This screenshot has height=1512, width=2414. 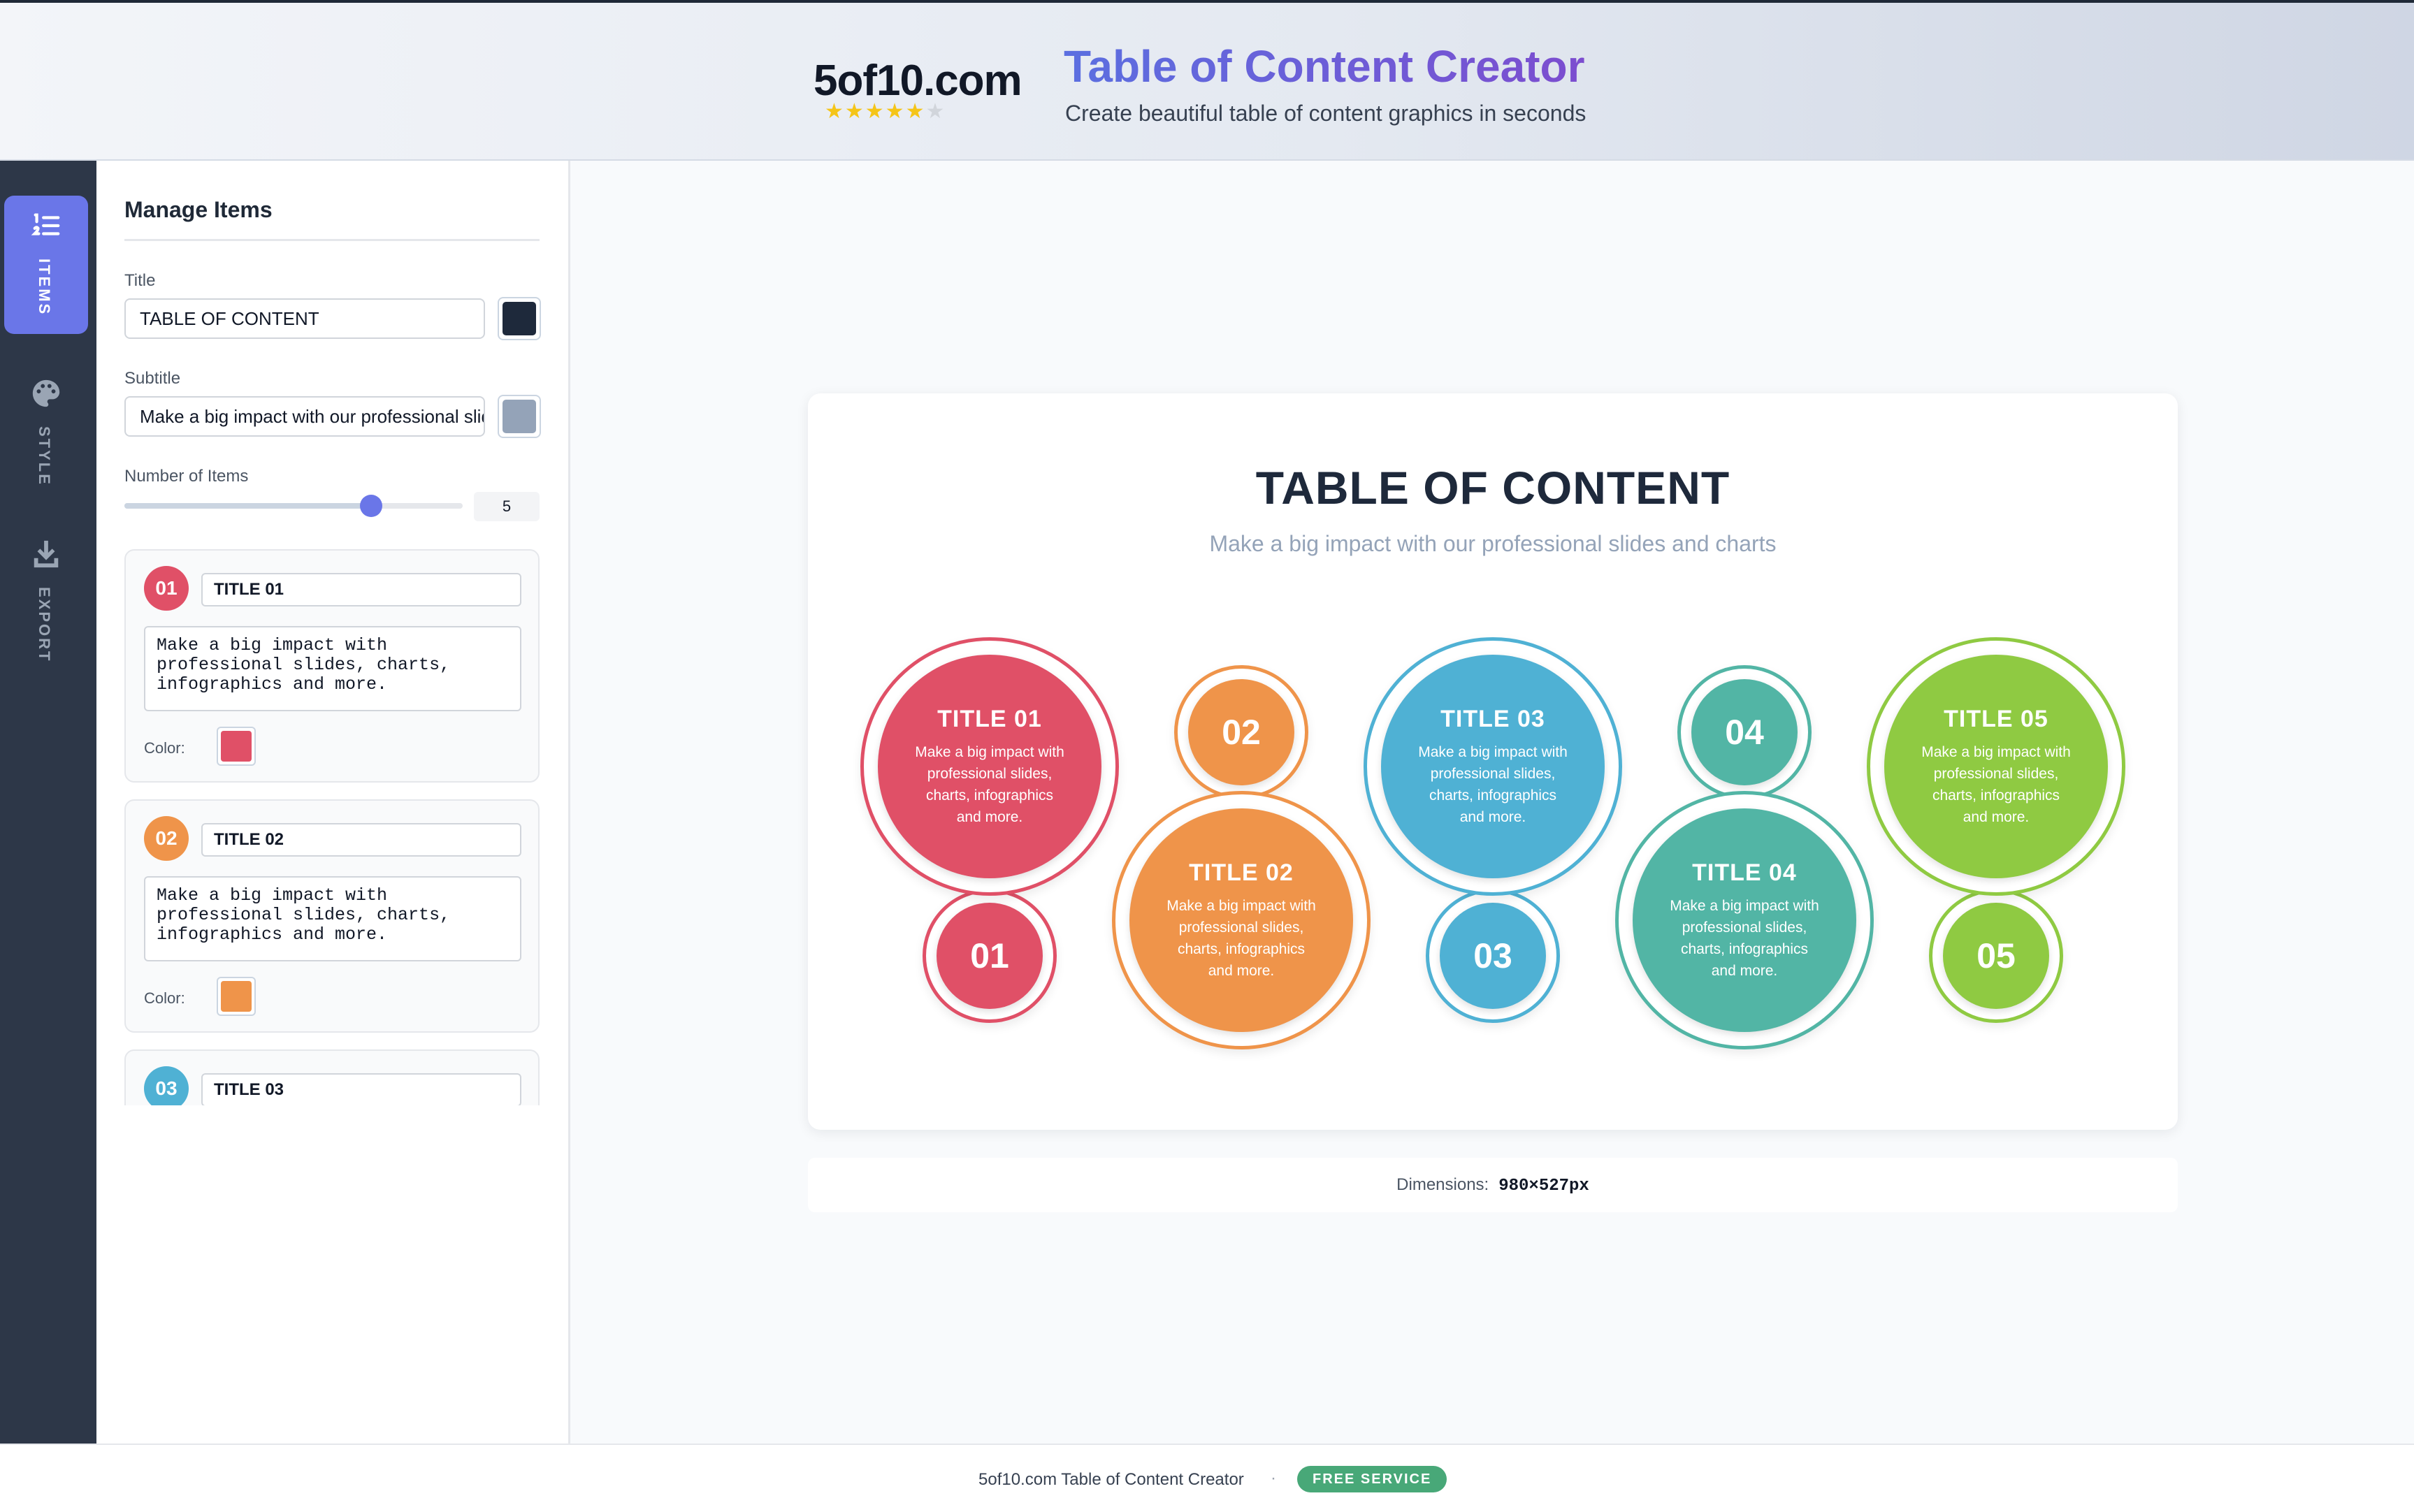 What do you see at coordinates (361, 1089) in the screenshot?
I see `item-title-input: TITLE 03` at bounding box center [361, 1089].